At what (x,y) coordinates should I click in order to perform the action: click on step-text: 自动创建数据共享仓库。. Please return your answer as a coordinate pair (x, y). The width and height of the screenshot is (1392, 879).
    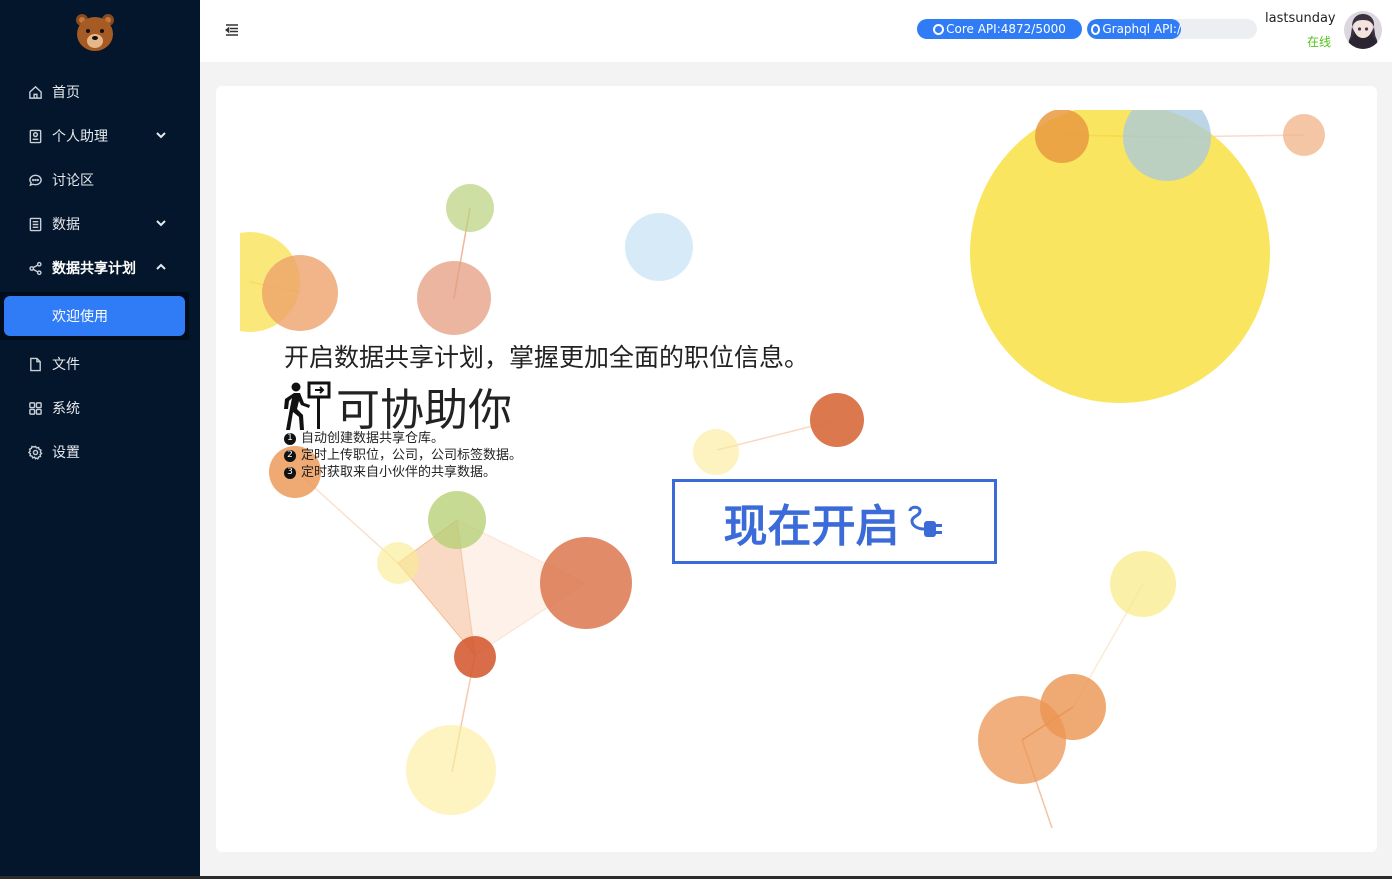
    Looking at the image, I should click on (373, 438).